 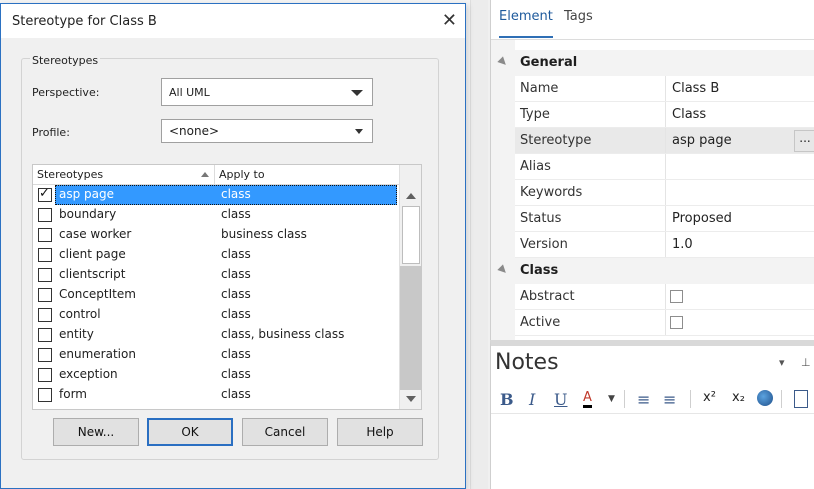 What do you see at coordinates (702, 218) in the screenshot?
I see `property-value: Proposed` at bounding box center [702, 218].